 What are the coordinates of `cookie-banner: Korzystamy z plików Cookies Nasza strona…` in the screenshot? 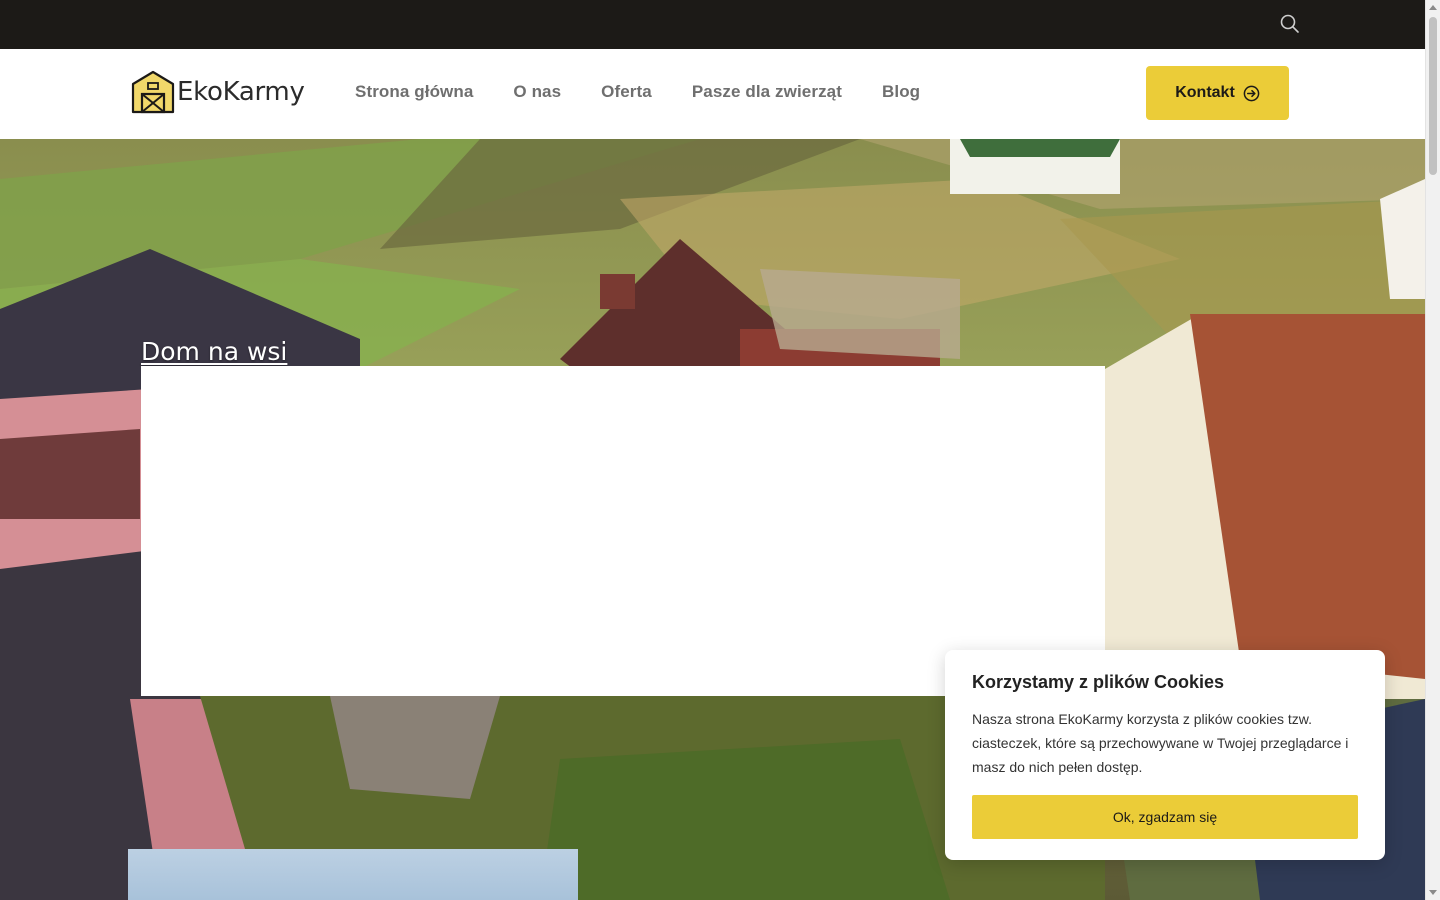 It's located at (1165, 755).